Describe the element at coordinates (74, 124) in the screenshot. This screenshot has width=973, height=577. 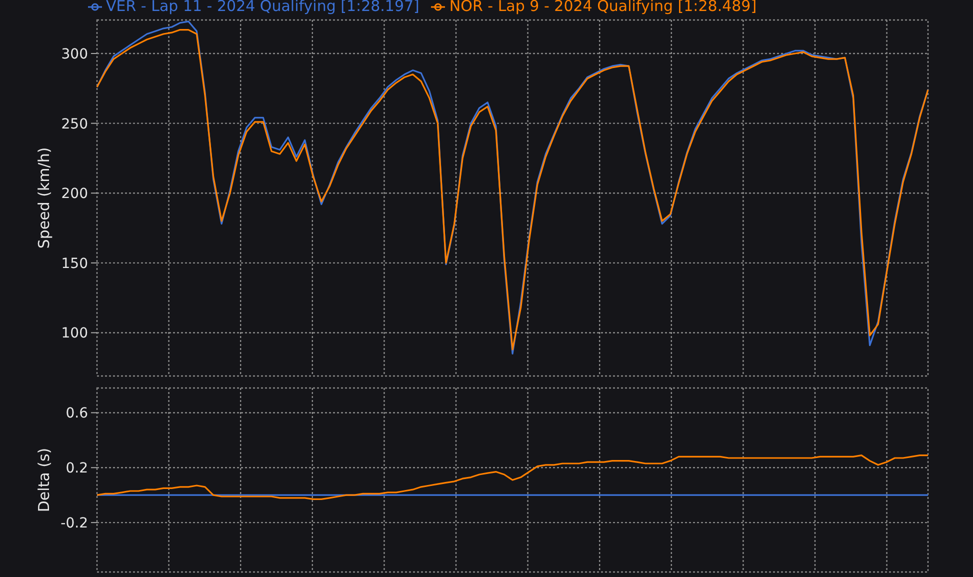
I see `axis-tick-label: 250` at that location.